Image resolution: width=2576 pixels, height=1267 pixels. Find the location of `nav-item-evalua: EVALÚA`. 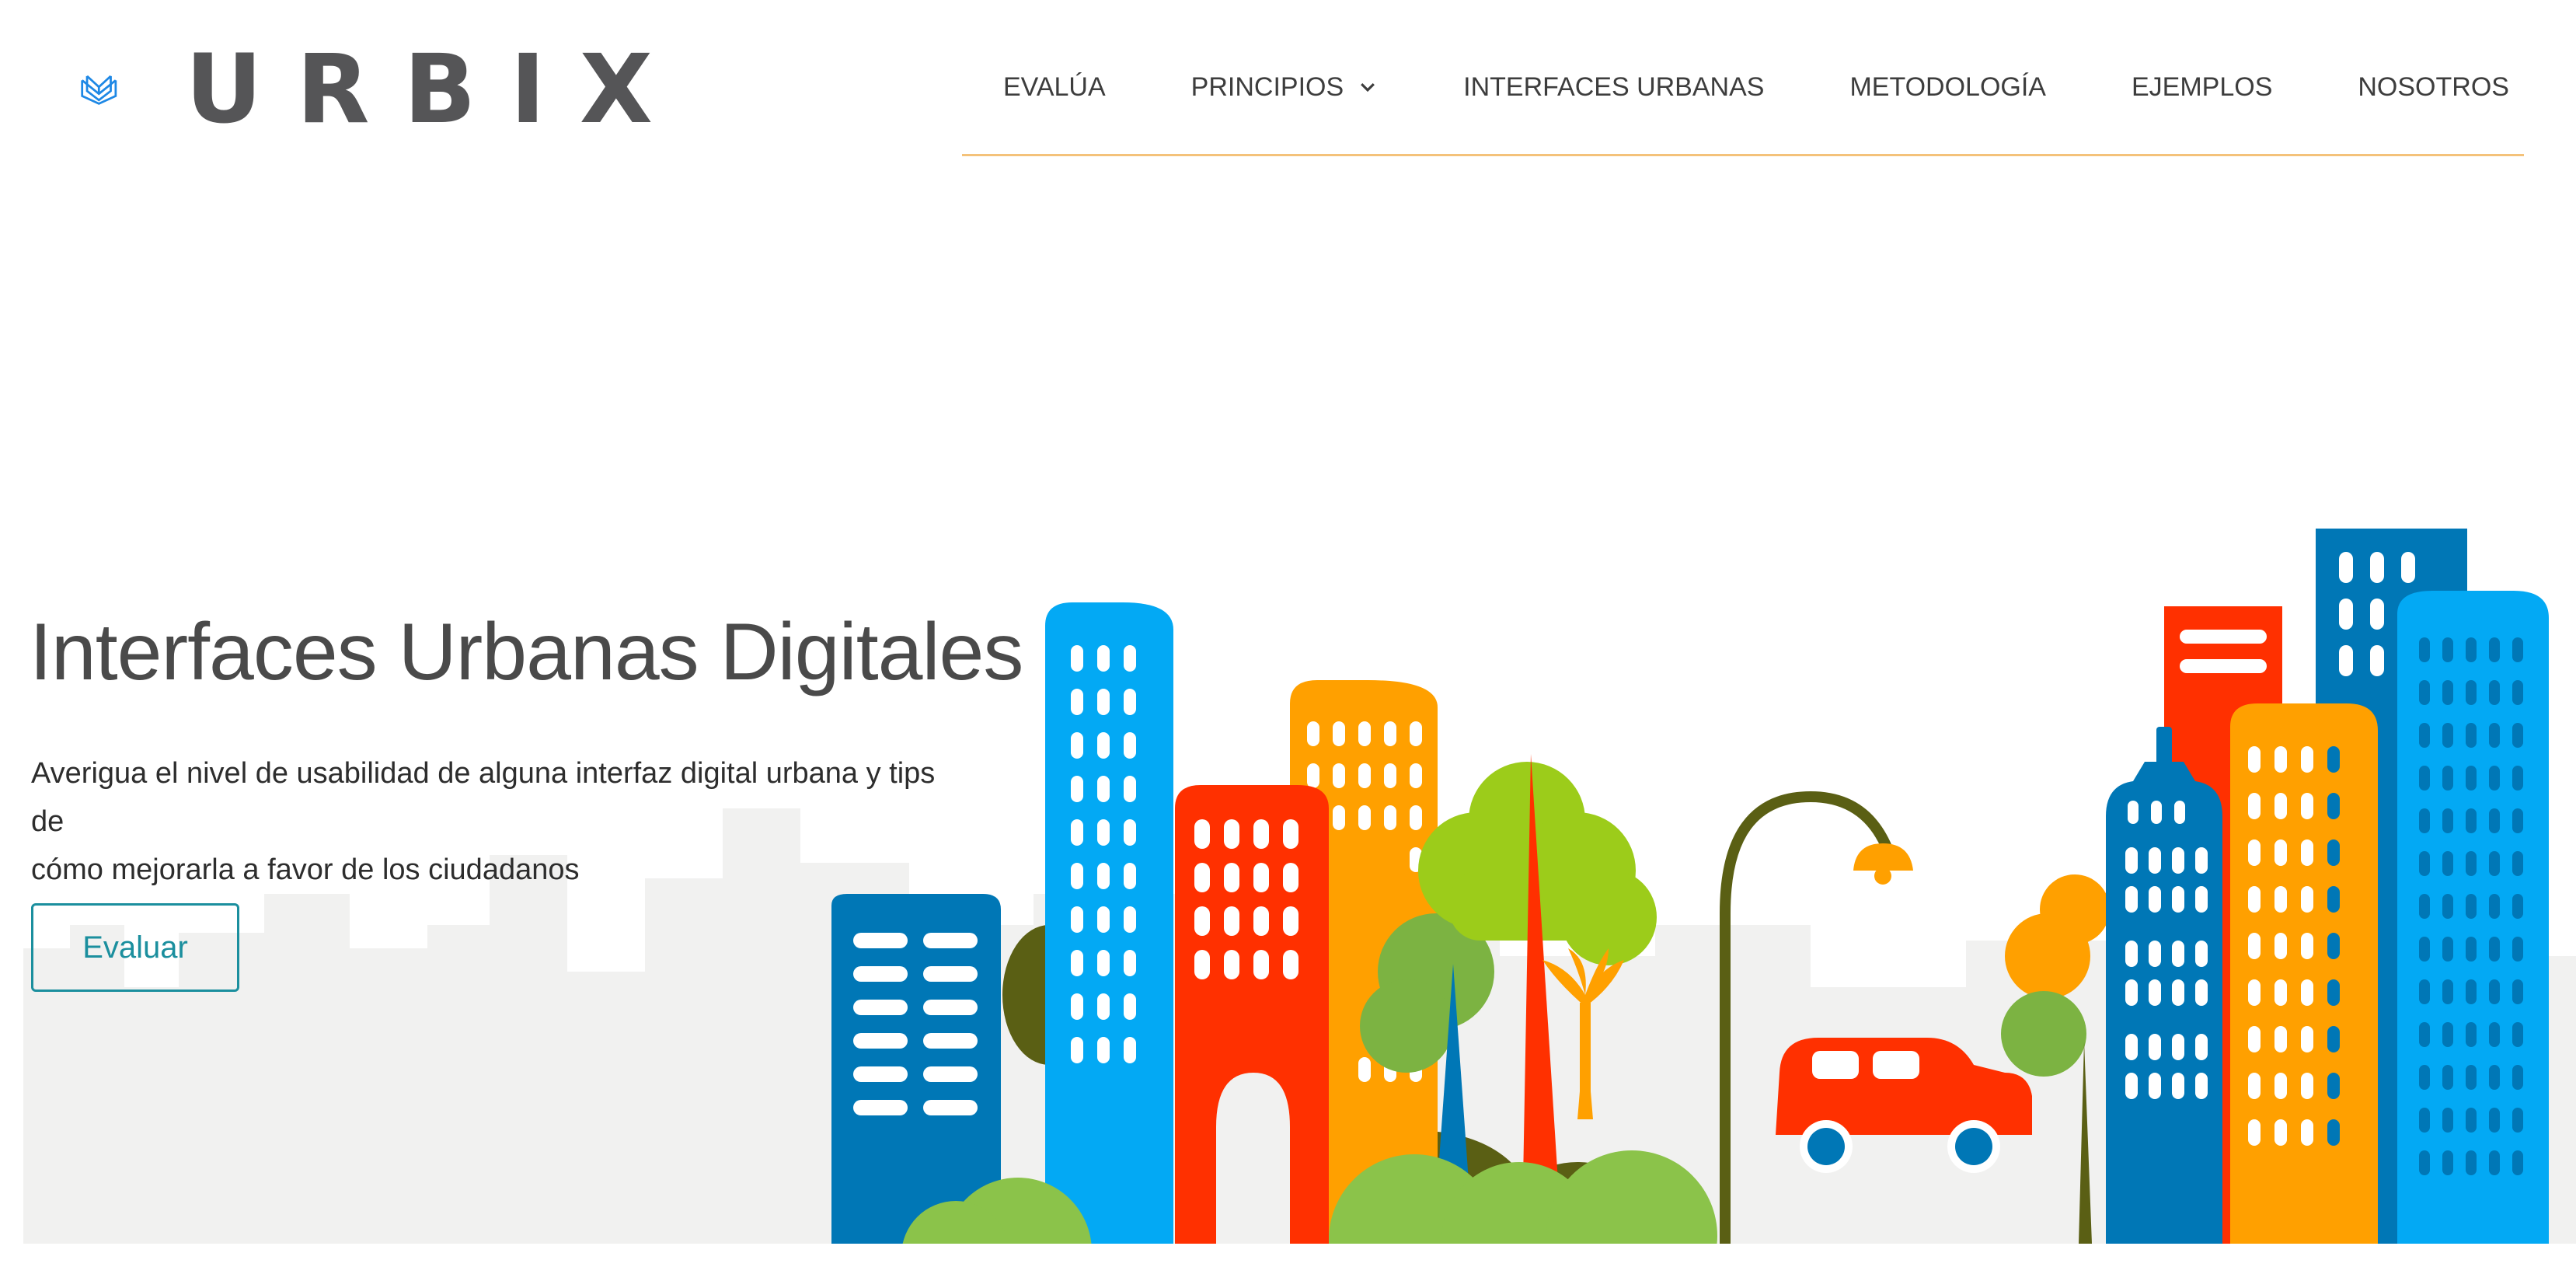

nav-item-evalua: EVALÚA is located at coordinates (1054, 87).